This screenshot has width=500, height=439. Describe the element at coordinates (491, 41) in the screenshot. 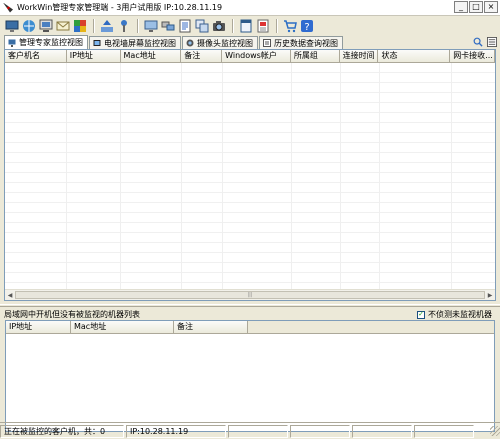

I see `list-view-icon` at that location.